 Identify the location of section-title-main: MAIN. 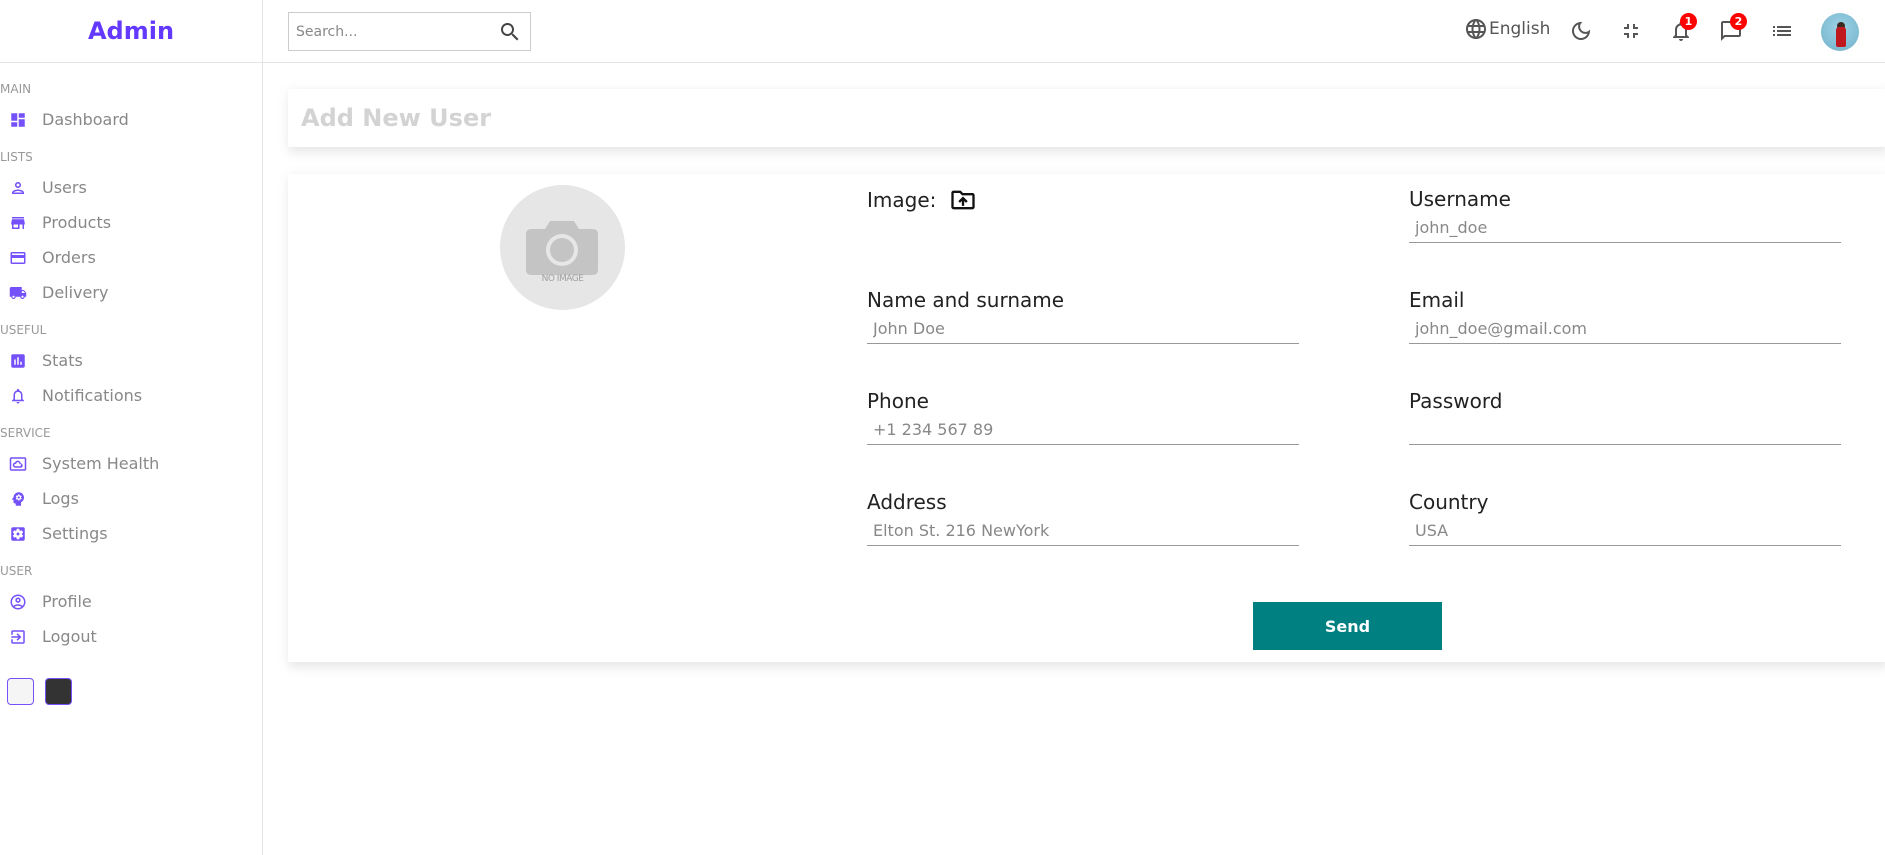
(16, 89).